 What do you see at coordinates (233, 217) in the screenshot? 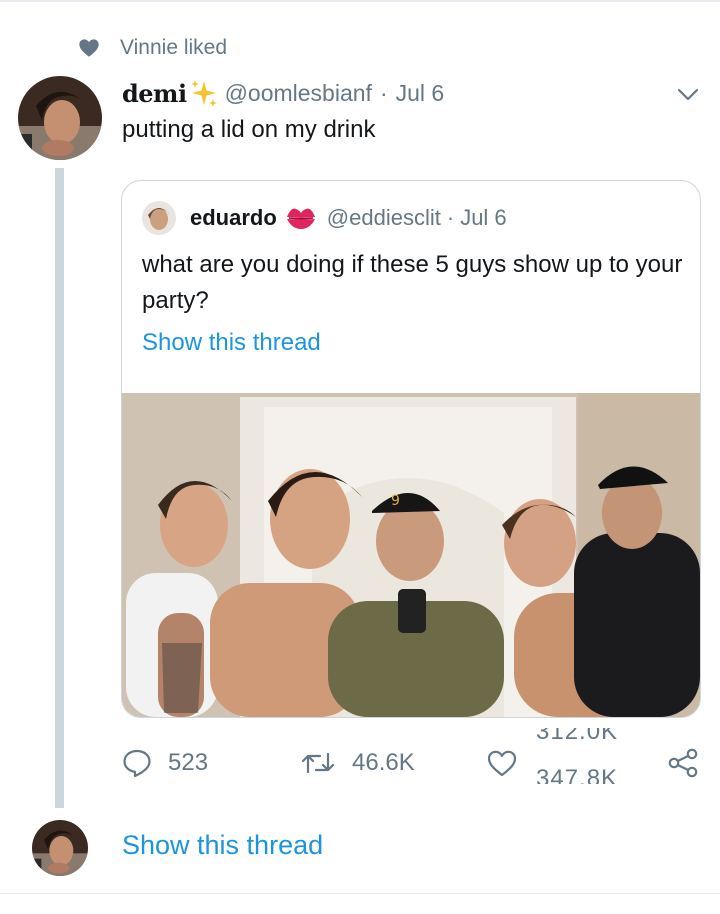
I see `quoted-author-name: eduardo` at bounding box center [233, 217].